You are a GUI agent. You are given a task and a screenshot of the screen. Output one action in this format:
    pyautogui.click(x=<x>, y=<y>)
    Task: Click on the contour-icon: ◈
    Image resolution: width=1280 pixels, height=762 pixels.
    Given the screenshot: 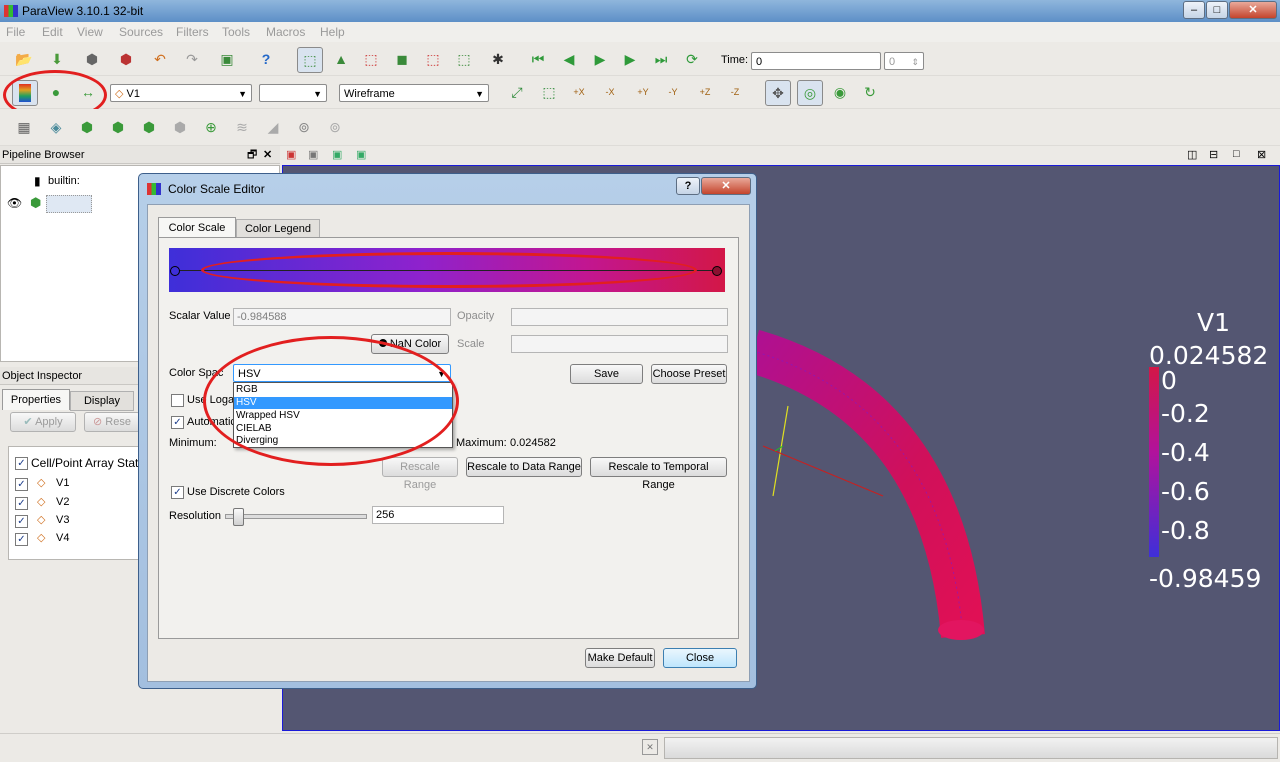 What is the action you would take?
    pyautogui.click(x=56, y=127)
    